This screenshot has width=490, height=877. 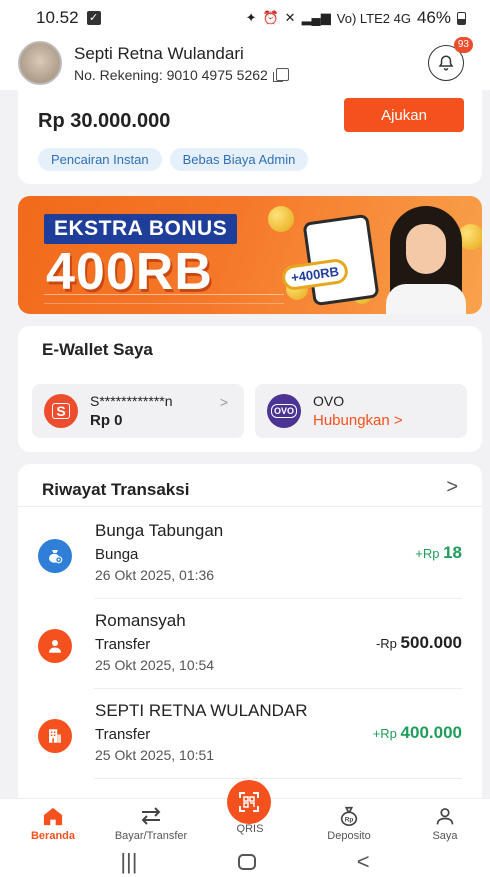 I want to click on ovo-icon: OVO, so click(x=284, y=411).